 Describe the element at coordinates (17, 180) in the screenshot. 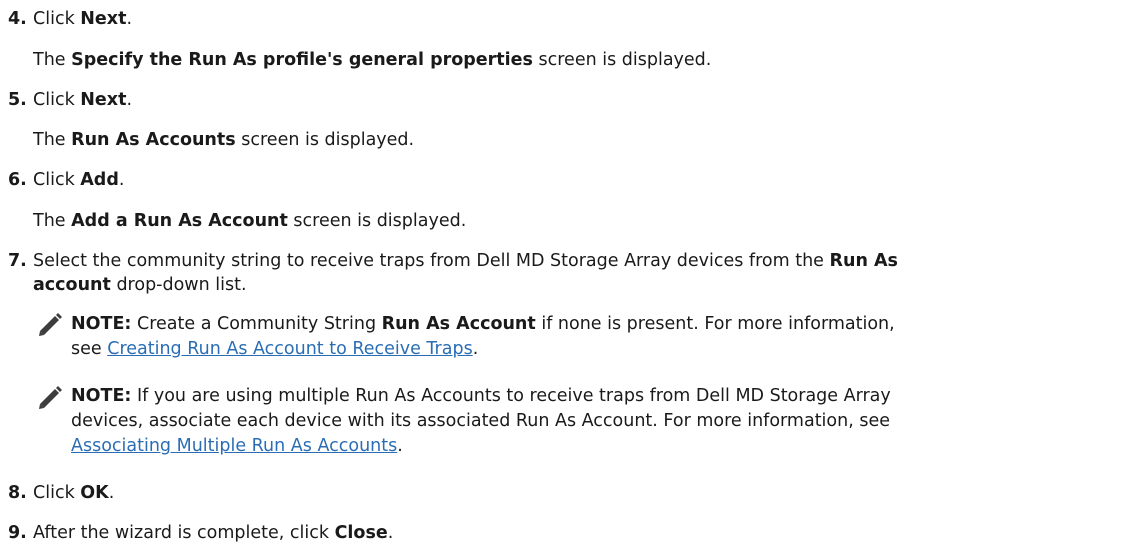

I see `step-number: 6.` at that location.